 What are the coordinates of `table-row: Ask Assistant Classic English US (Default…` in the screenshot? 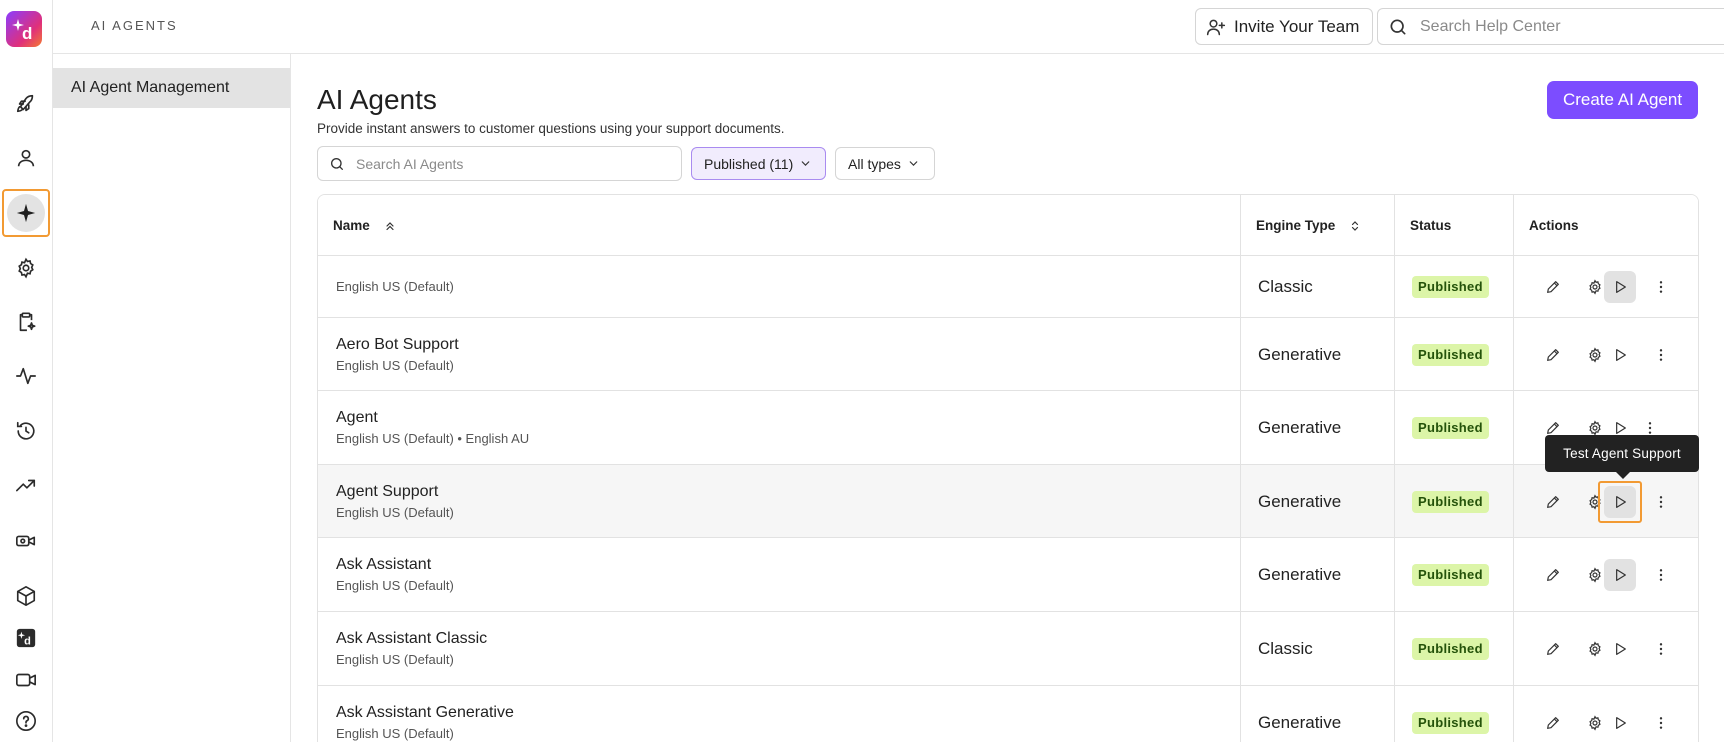 It's located at (1008, 649).